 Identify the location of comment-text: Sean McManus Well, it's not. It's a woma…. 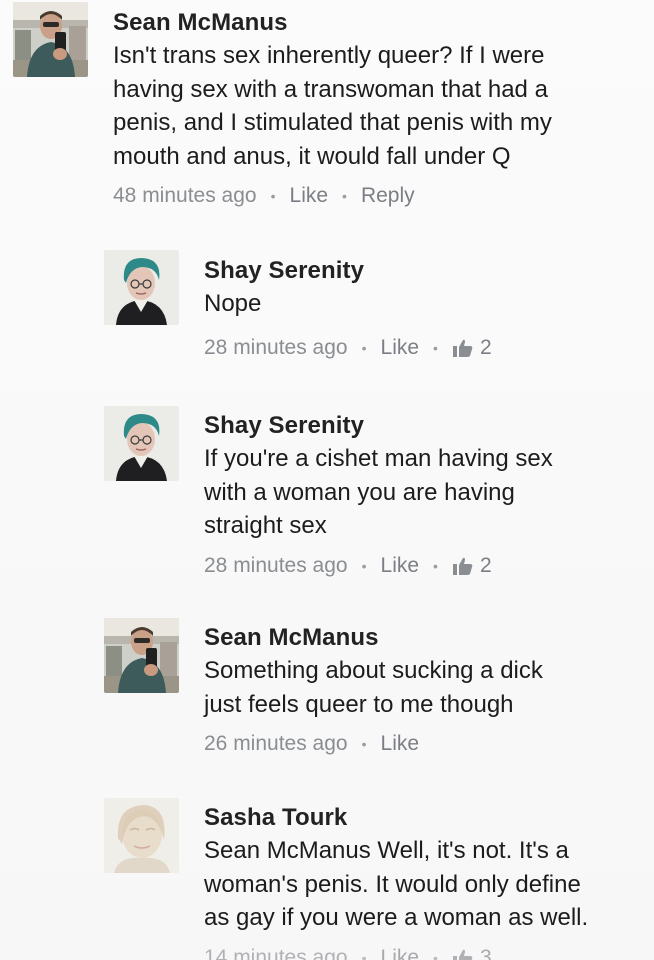
(424, 884).